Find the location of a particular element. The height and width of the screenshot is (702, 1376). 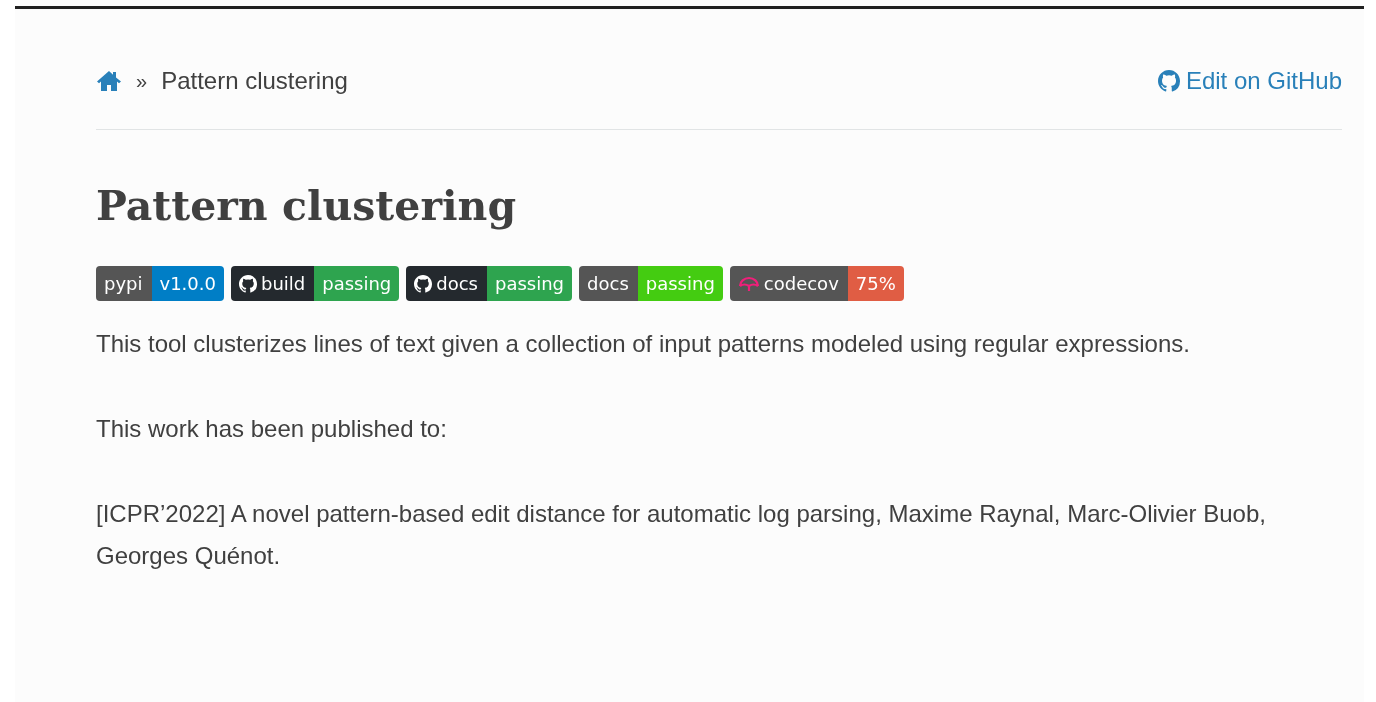

paragraph: This tool clusterizes lines of text given a collection of input patterns modeled using regular expressions. is located at coordinates (643, 344).